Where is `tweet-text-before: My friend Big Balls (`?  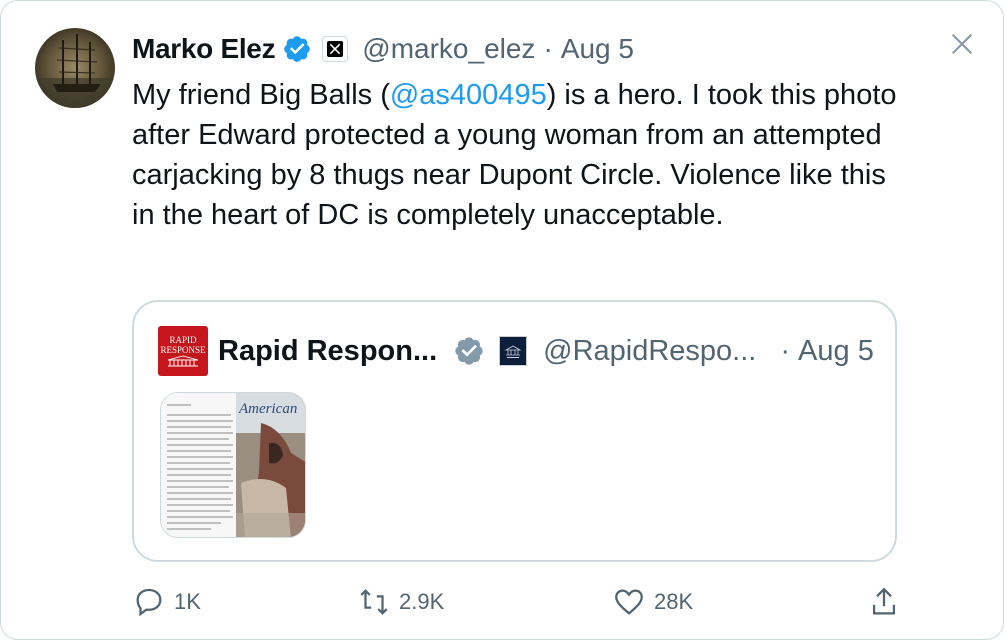 tweet-text-before: My friend Big Balls ( is located at coordinates (261, 95).